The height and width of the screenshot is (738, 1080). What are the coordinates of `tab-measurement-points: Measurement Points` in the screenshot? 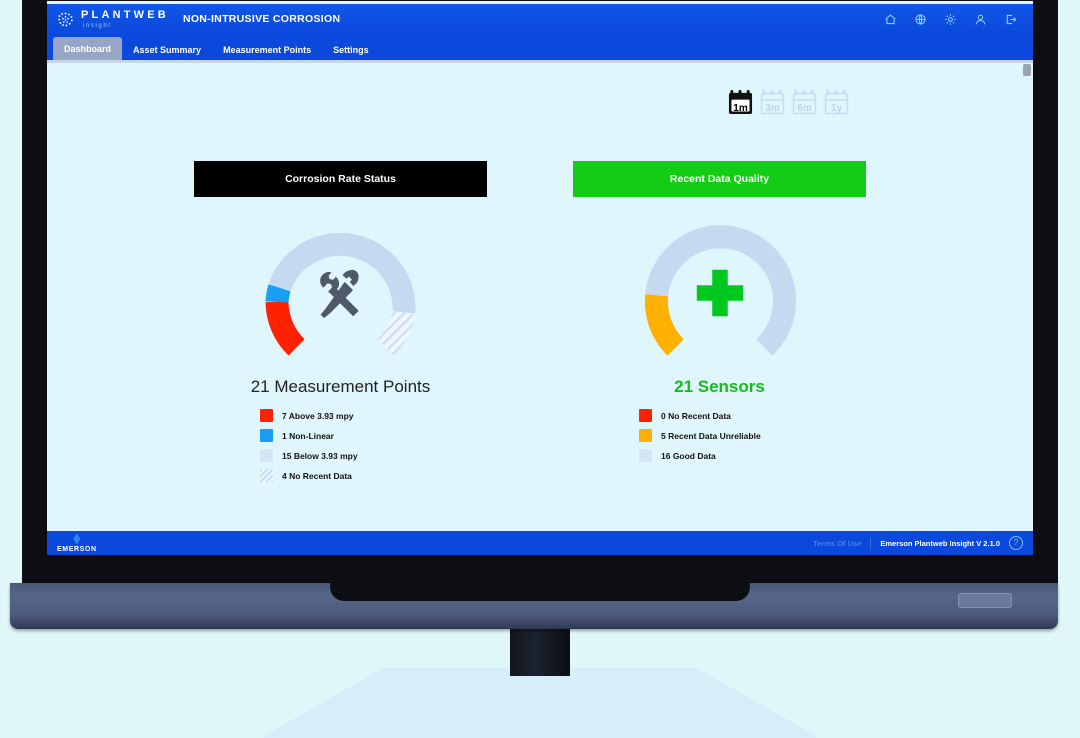 It's located at (267, 50).